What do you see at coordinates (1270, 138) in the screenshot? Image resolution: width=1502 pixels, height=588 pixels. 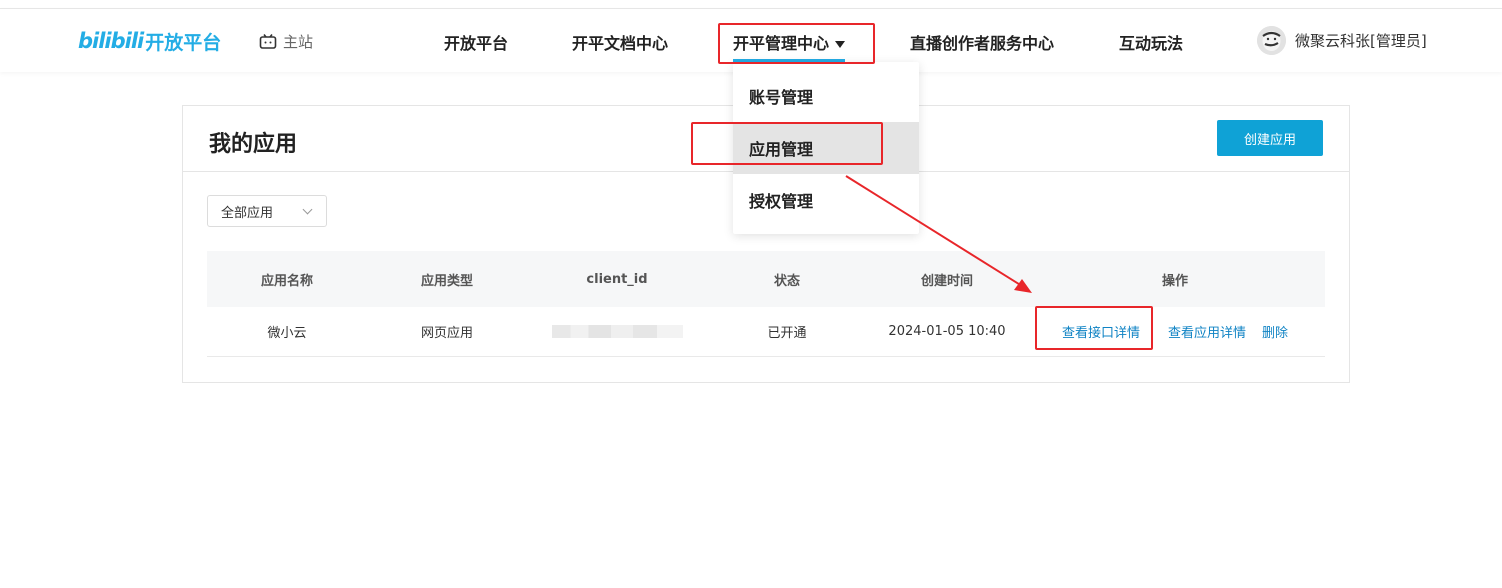 I see `create-app-button: 创建应用` at bounding box center [1270, 138].